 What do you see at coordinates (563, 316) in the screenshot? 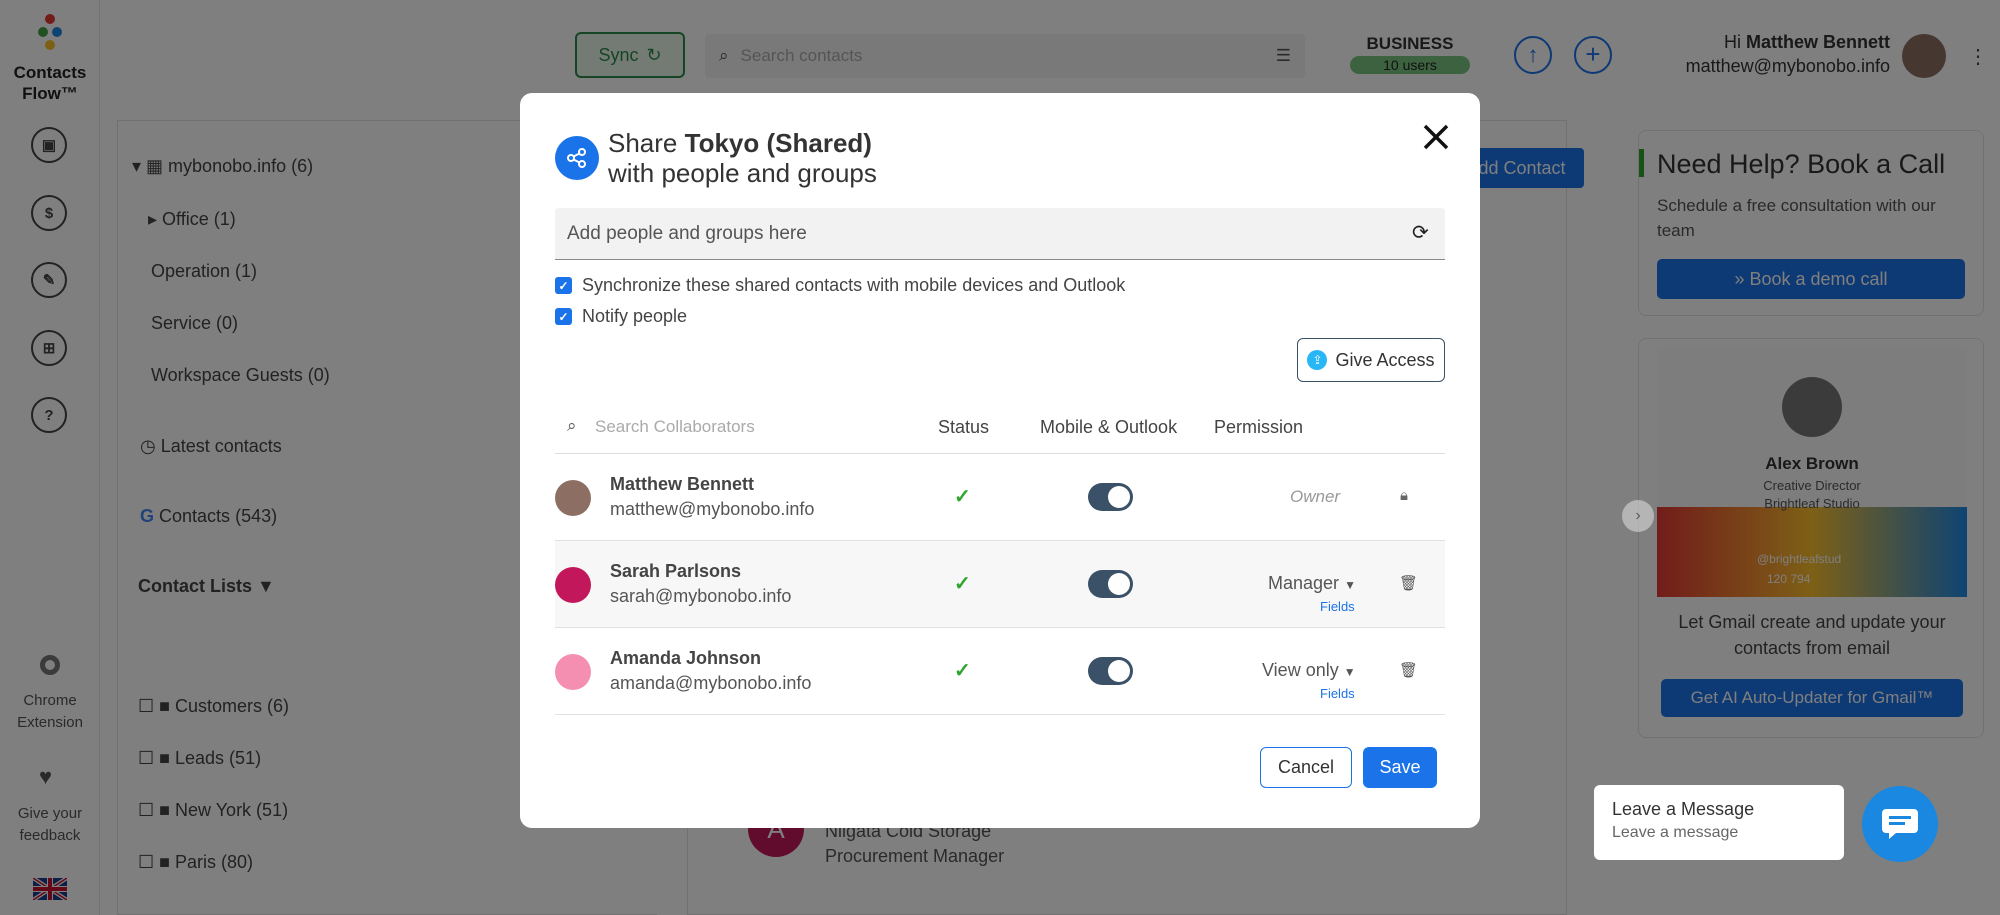
I see `notify-checkbox: ✓` at bounding box center [563, 316].